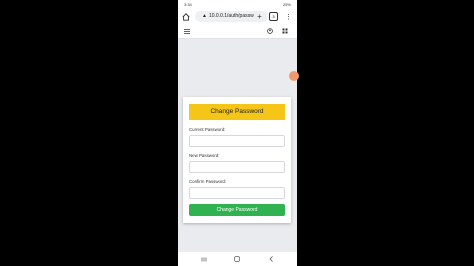  I want to click on android-nav-bar, so click(237, 259).